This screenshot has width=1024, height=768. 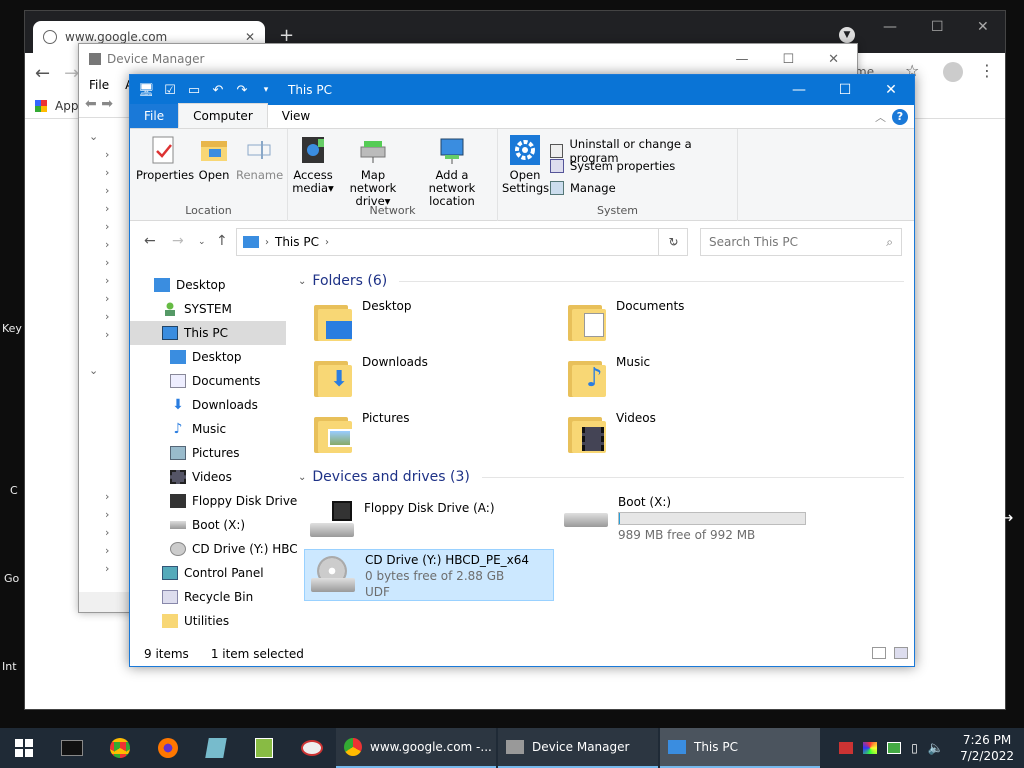 What do you see at coordinates (987, 70) in the screenshot?
I see `menu-kebab-icon: ⋮` at bounding box center [987, 70].